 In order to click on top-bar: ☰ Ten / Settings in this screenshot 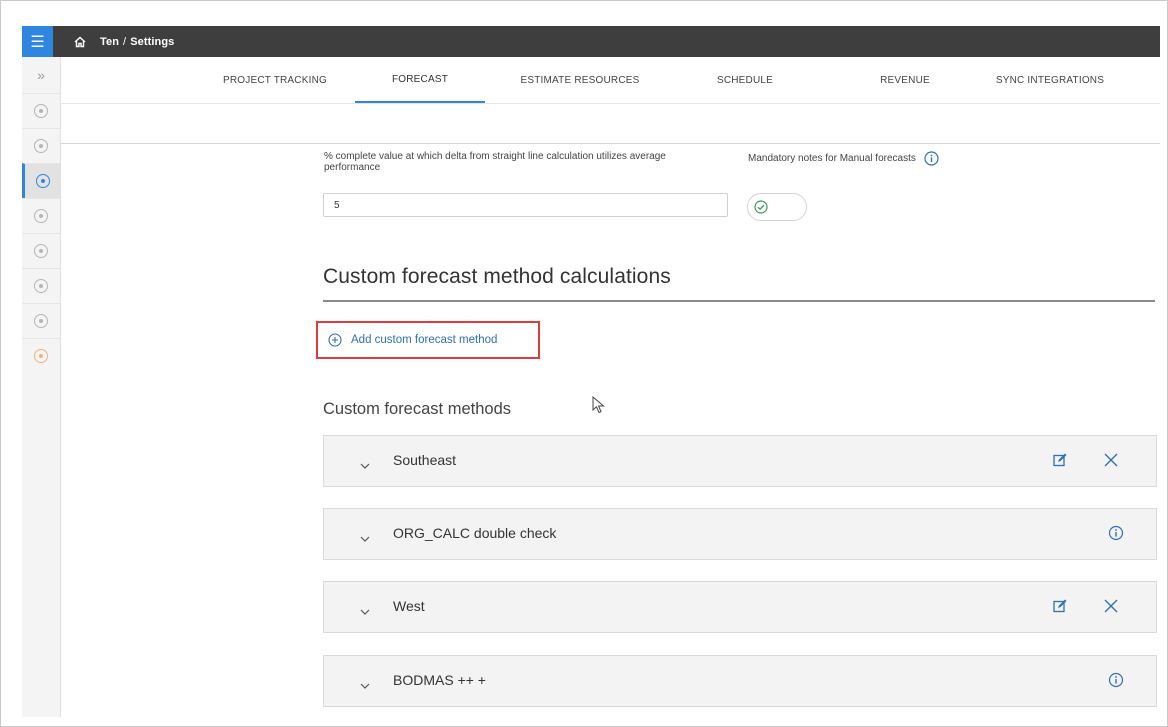, I will do `click(591, 41)`.